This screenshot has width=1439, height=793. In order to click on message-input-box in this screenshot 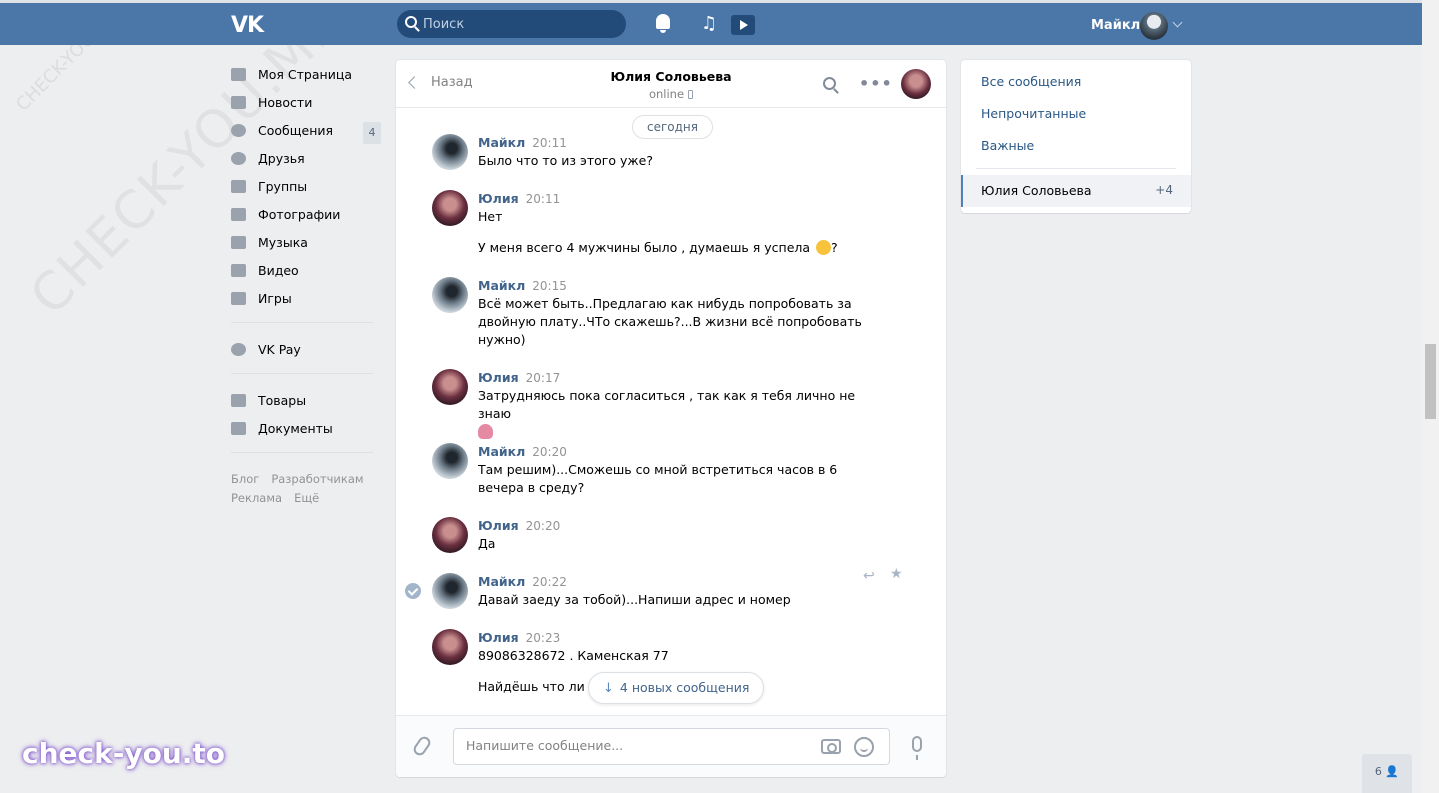, I will do `click(671, 746)`.